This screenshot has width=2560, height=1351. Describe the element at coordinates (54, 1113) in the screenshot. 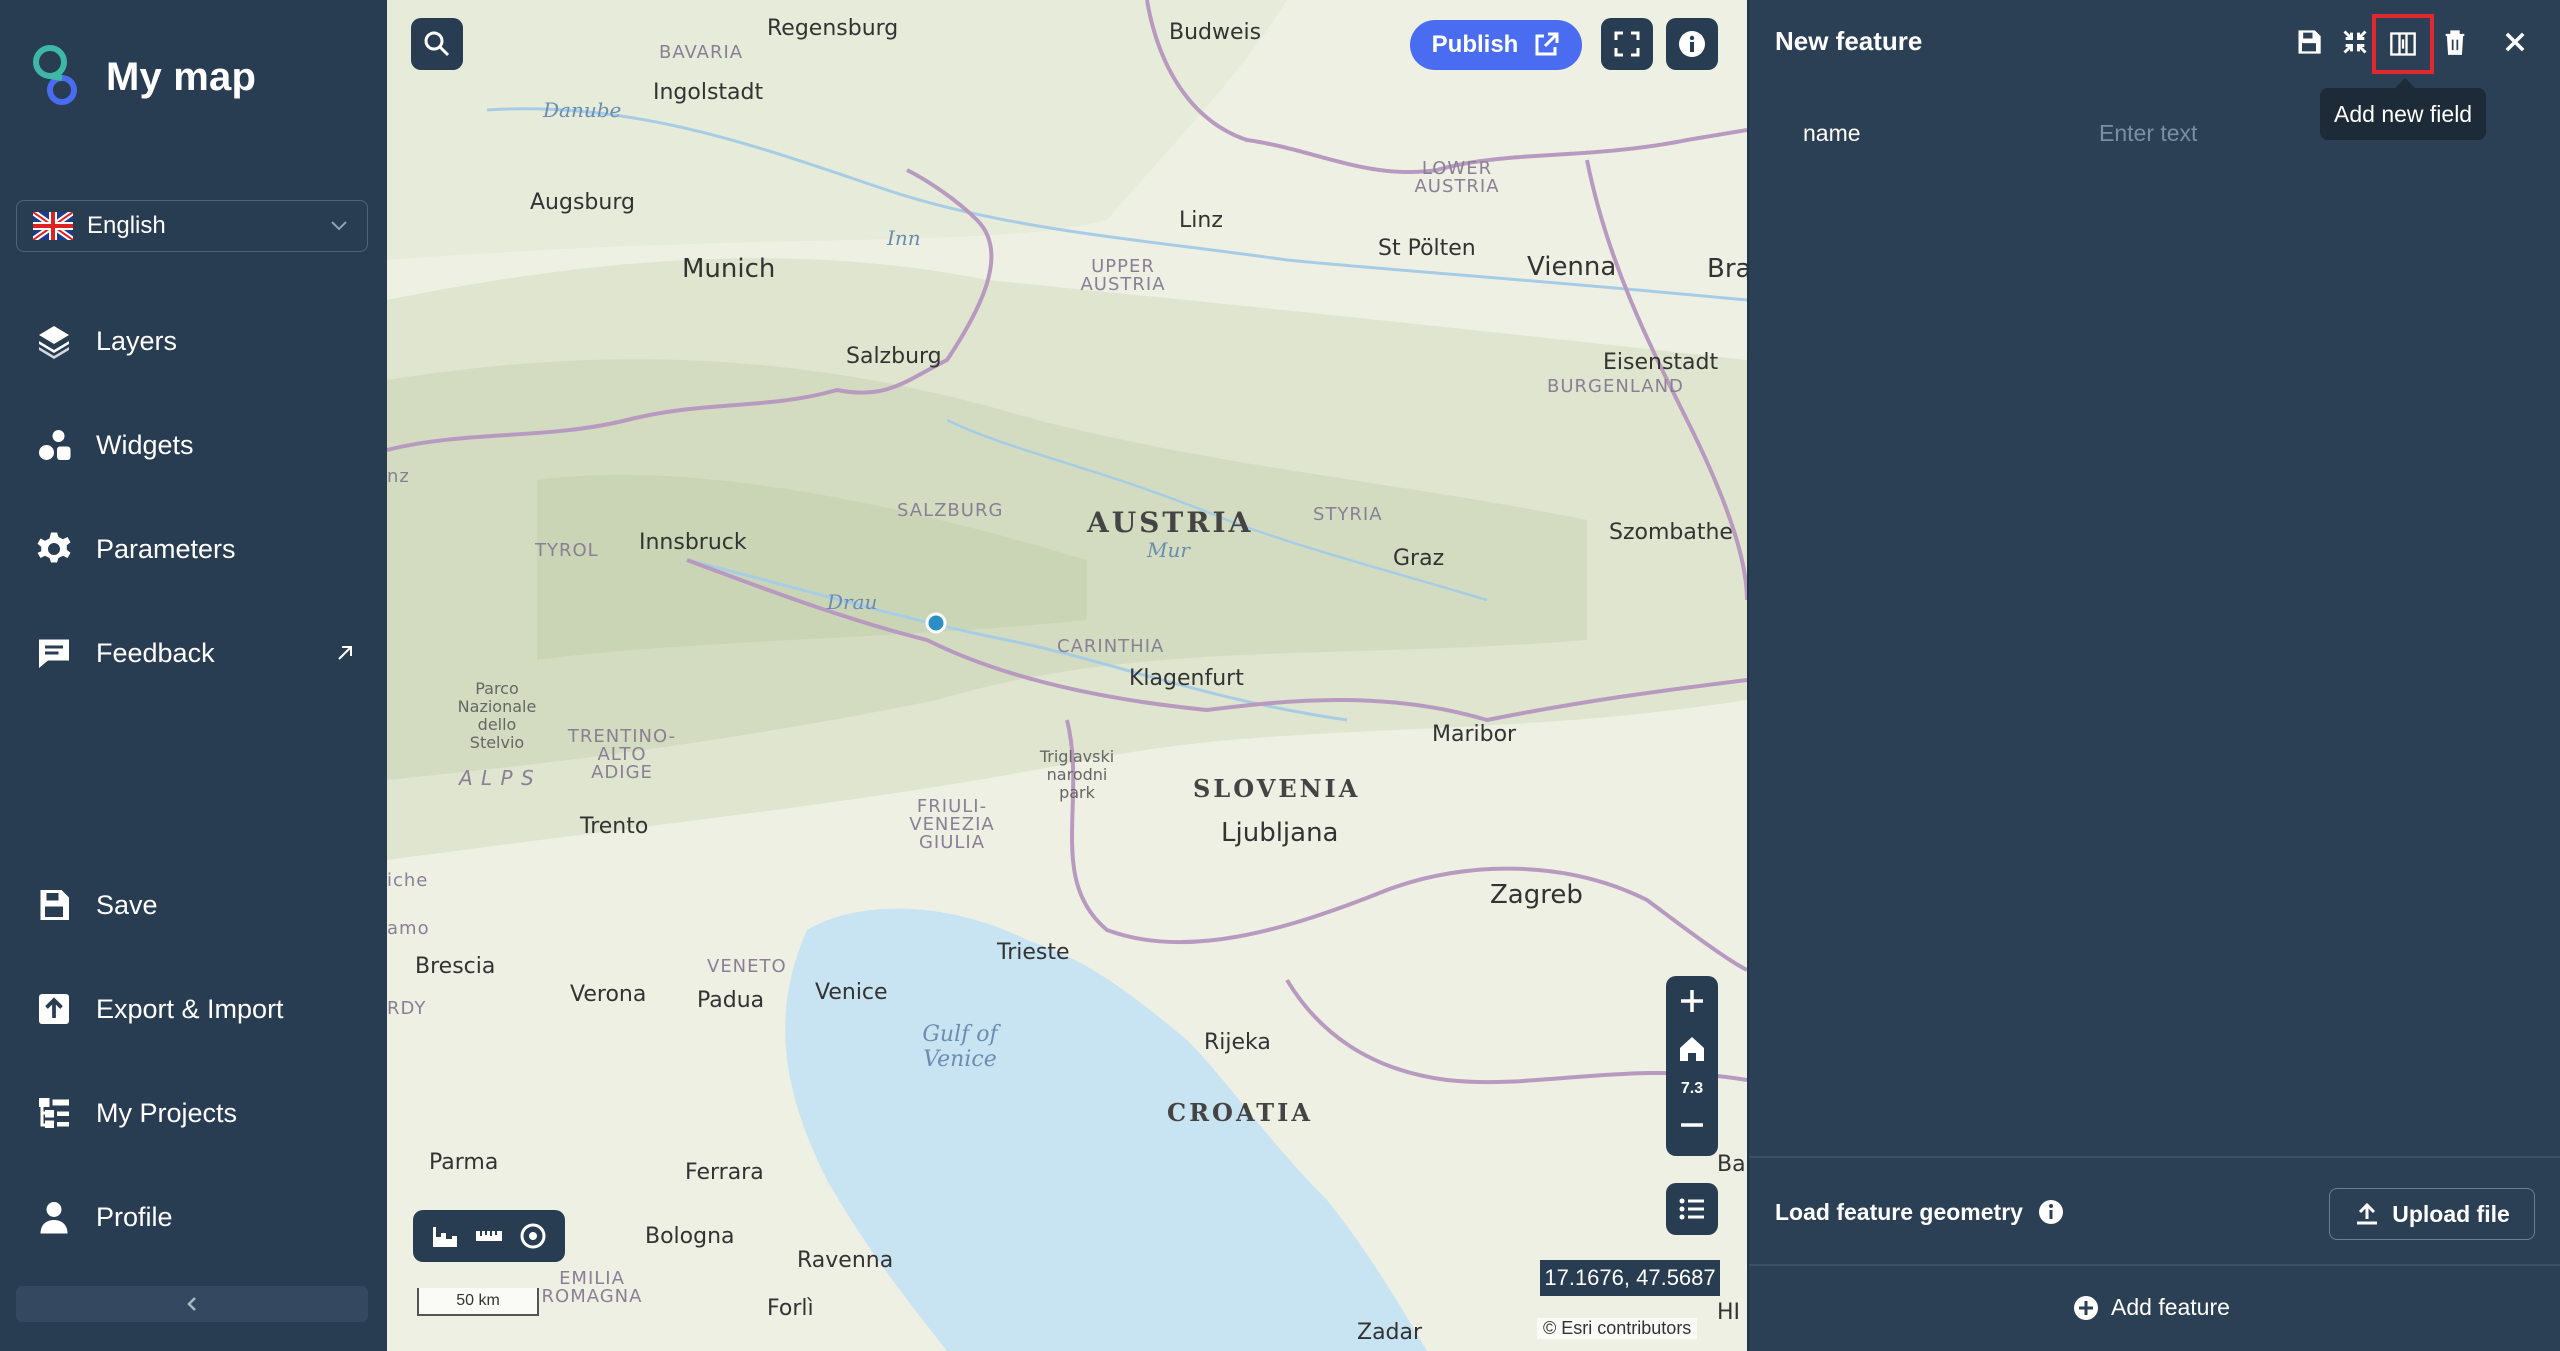

I see `projects-icon` at that location.